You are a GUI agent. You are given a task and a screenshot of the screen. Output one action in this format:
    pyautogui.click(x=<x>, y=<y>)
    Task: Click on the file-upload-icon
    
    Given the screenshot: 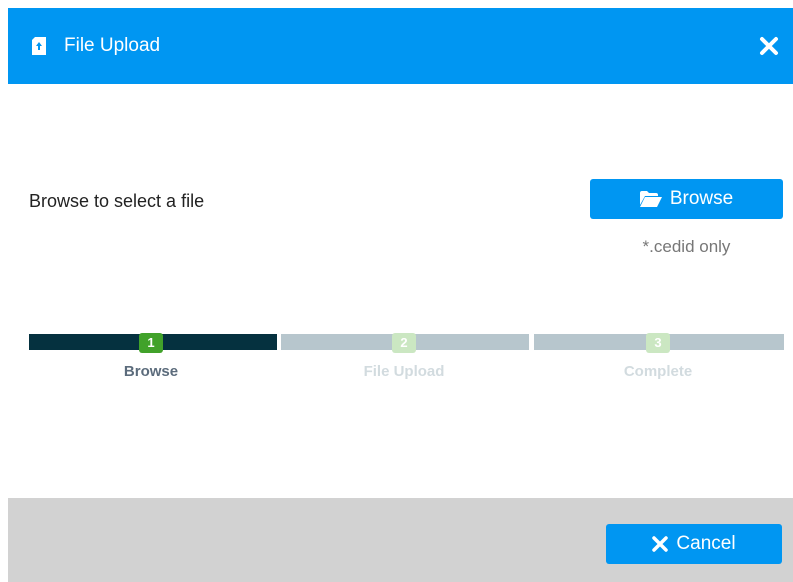 What is the action you would take?
    pyautogui.click(x=39, y=46)
    